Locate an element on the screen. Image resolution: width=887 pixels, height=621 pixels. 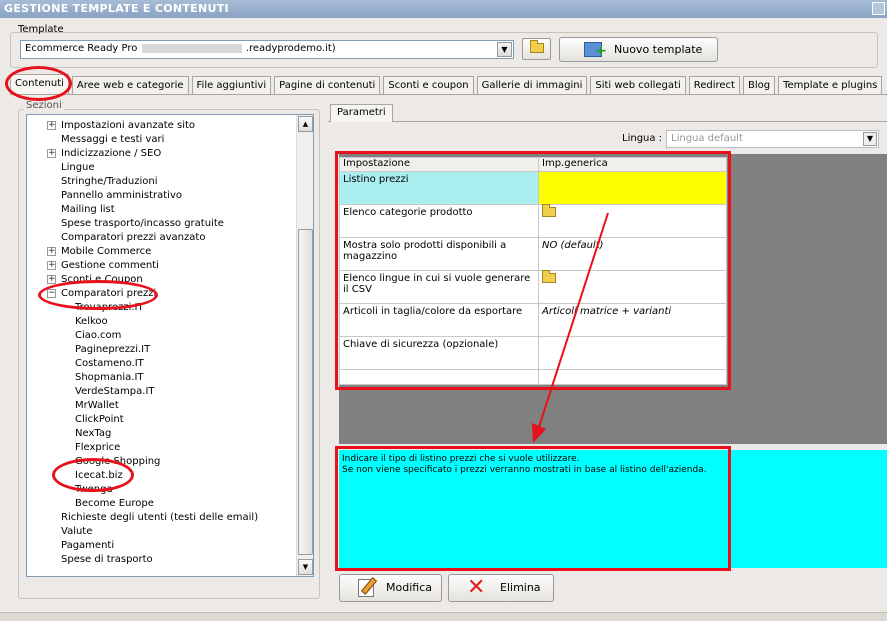
window-title-bar: GESTIONE TEMPLATE E CONTENUTI is located at coordinates (443, 9).